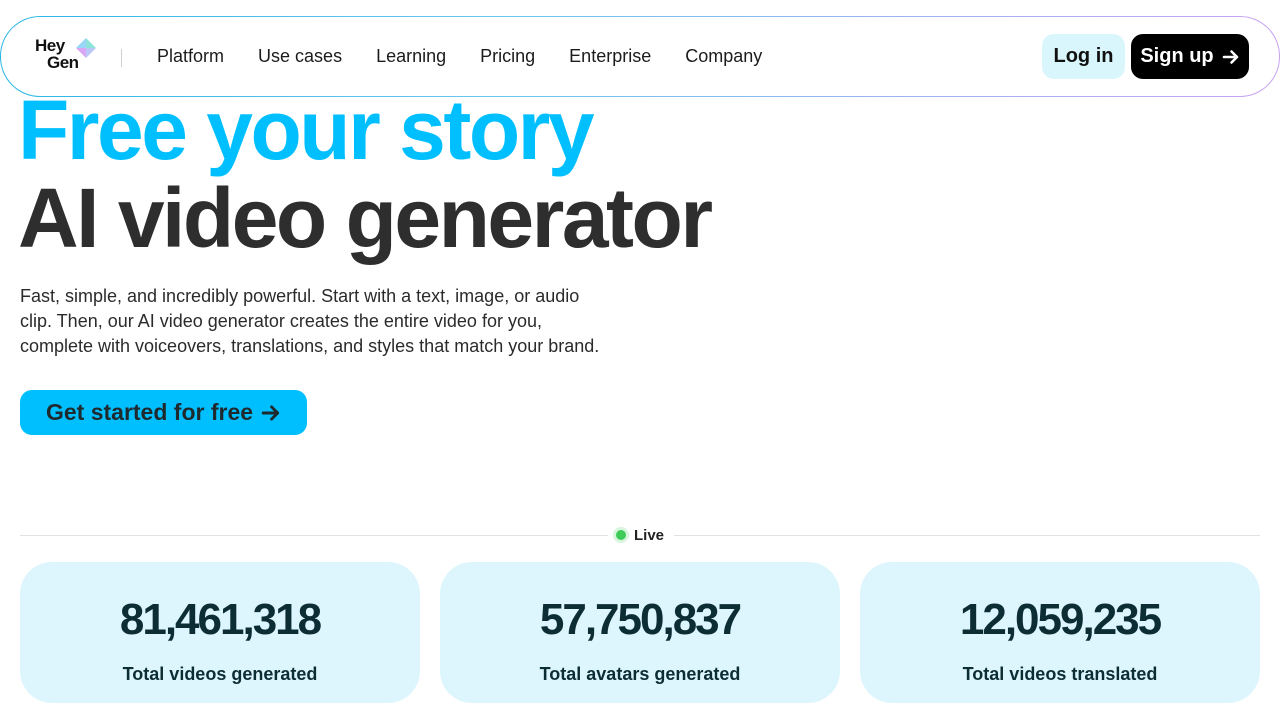  I want to click on logo-wordmark: Hey Gen, so click(57, 54).